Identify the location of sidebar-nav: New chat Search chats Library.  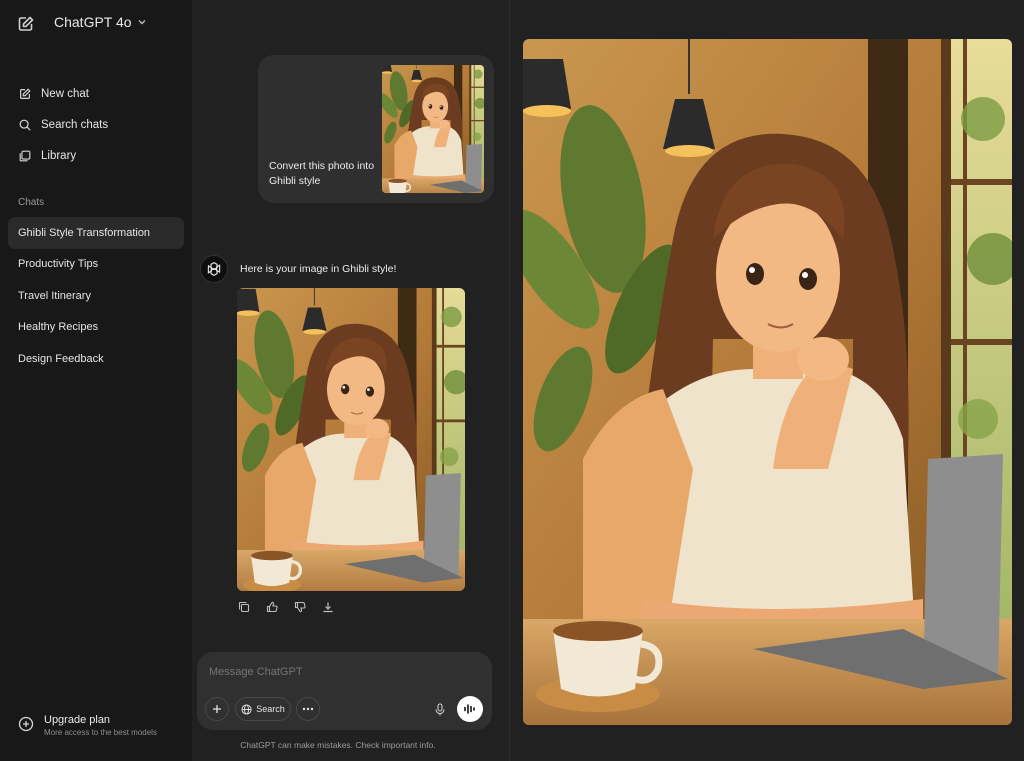
(97, 124).